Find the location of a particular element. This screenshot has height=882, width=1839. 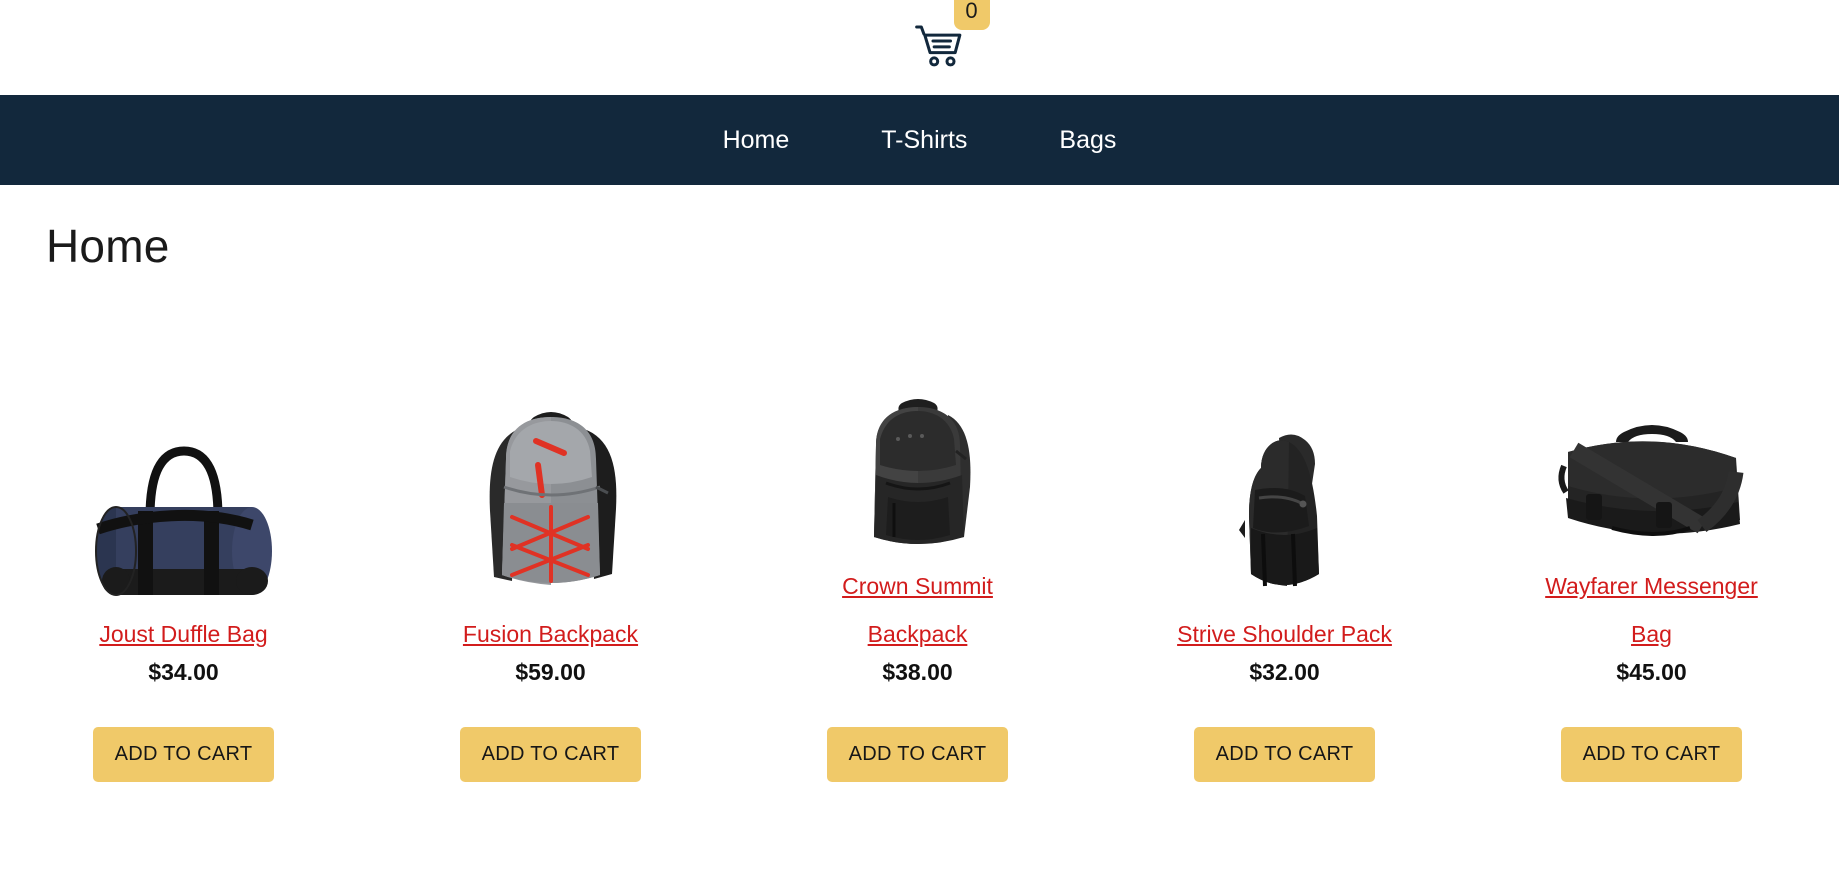

product-card: Strive Shoulder Pack $32.00 ADD TO CART is located at coordinates (1284, 577).